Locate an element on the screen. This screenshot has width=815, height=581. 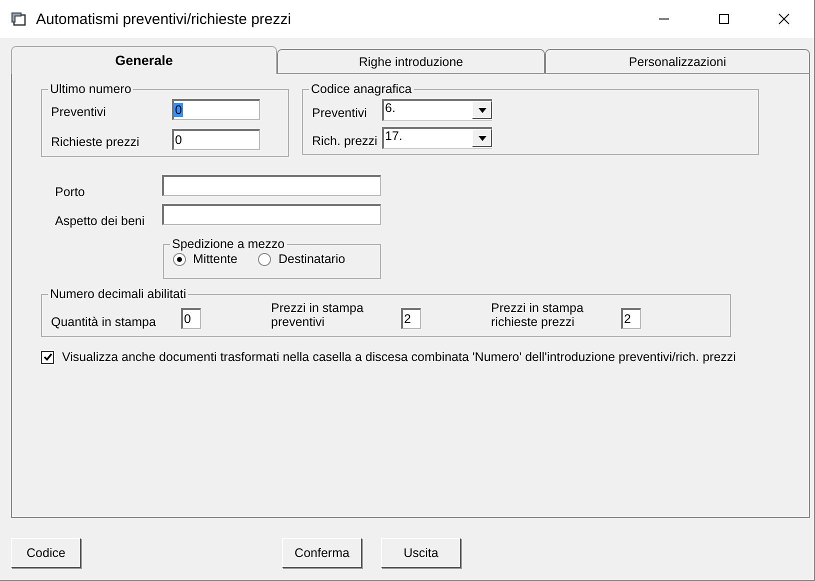
field-label: Quantità in stampa is located at coordinates (104, 322).